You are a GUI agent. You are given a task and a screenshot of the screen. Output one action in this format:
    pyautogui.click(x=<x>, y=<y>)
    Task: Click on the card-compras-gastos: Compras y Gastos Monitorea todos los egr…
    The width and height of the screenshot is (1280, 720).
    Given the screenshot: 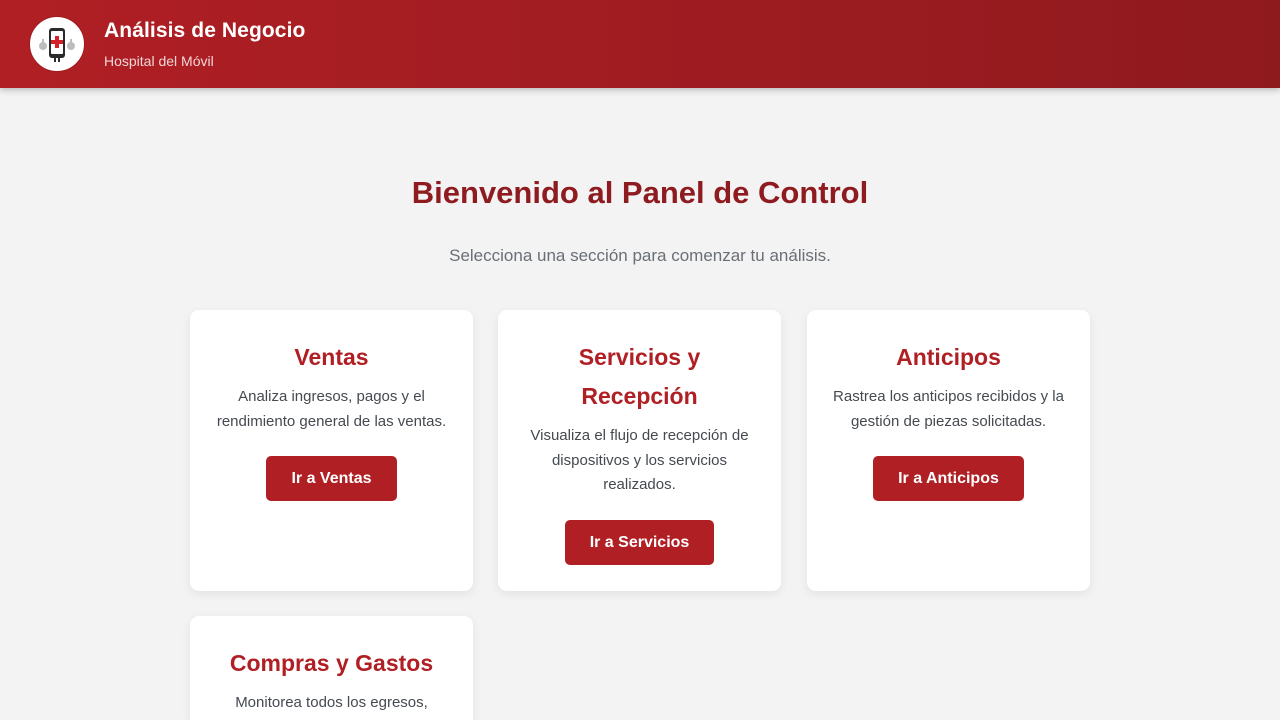 What is the action you would take?
    pyautogui.click(x=331, y=668)
    